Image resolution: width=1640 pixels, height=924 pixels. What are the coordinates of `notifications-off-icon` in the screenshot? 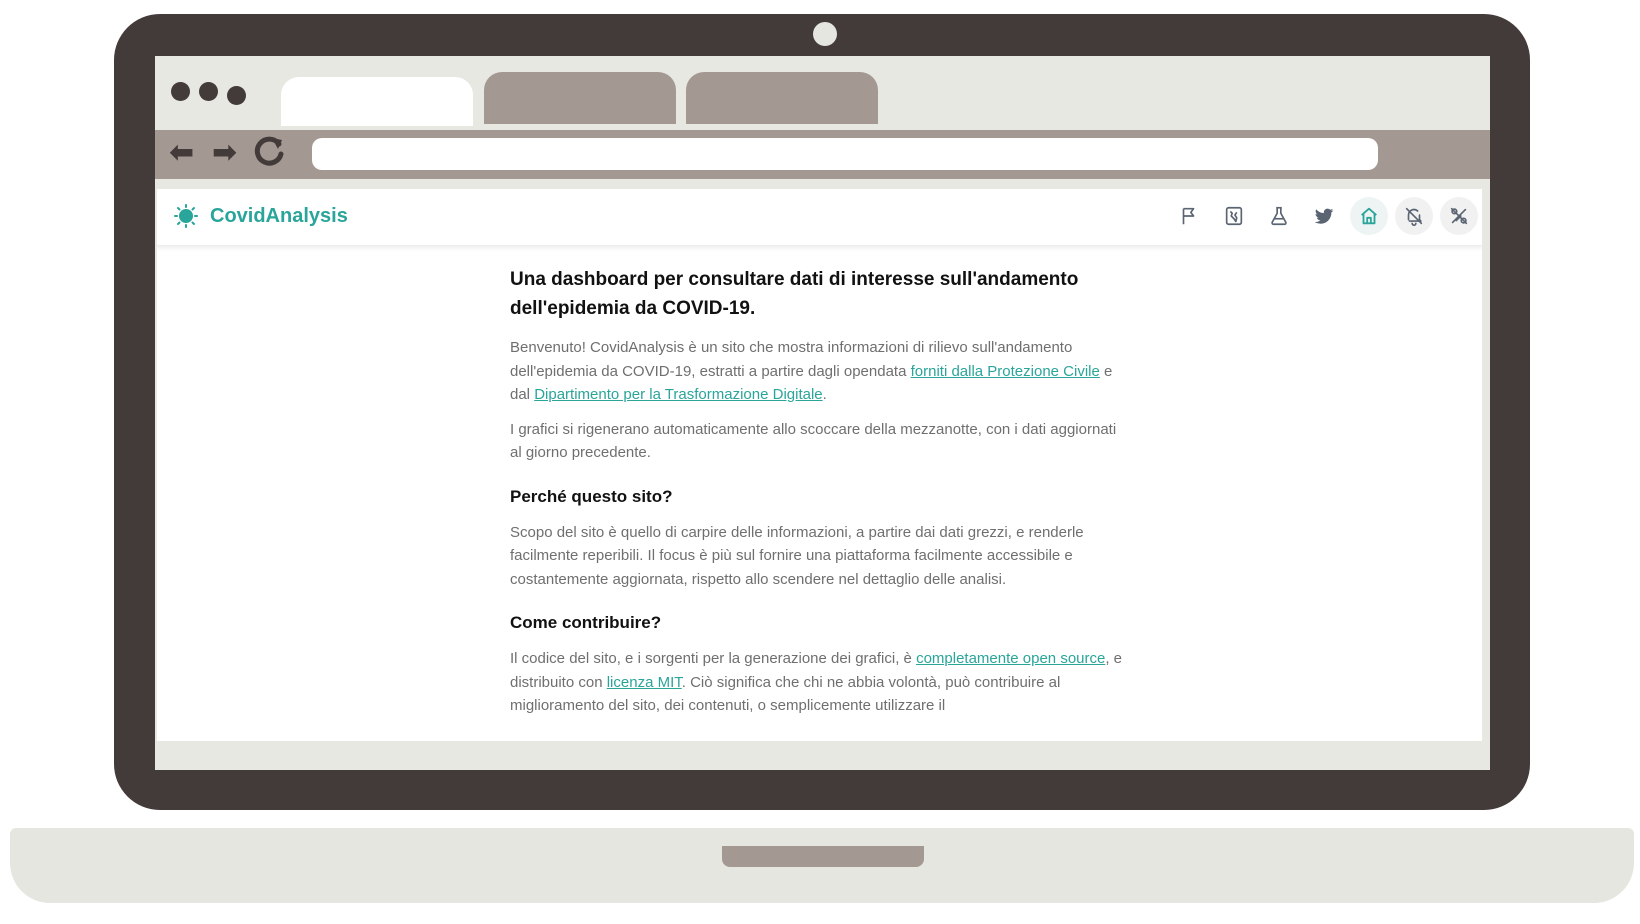 It's located at (1414, 216).